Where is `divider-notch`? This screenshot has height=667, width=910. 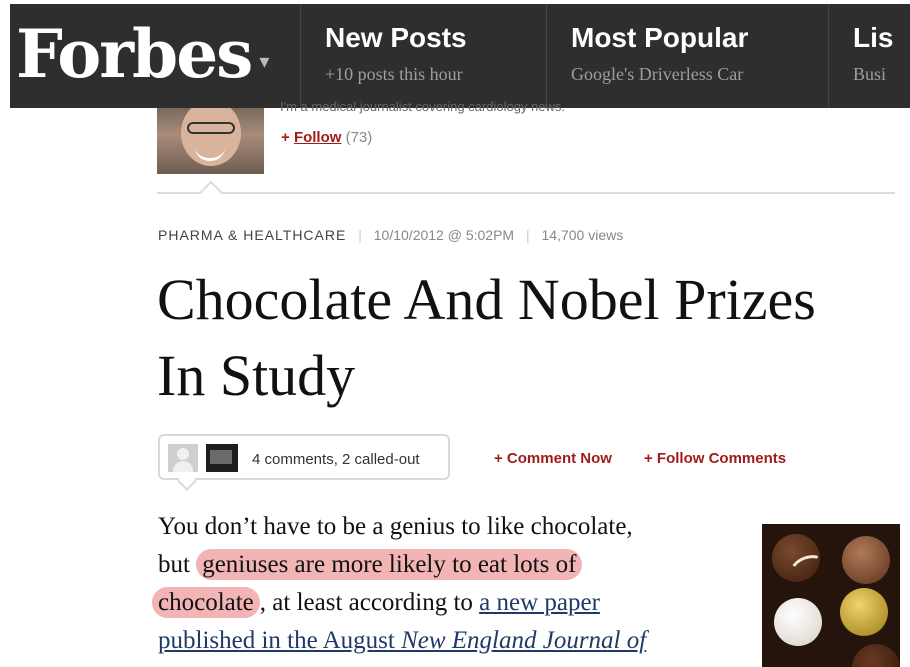
divider-notch is located at coordinates (211, 192).